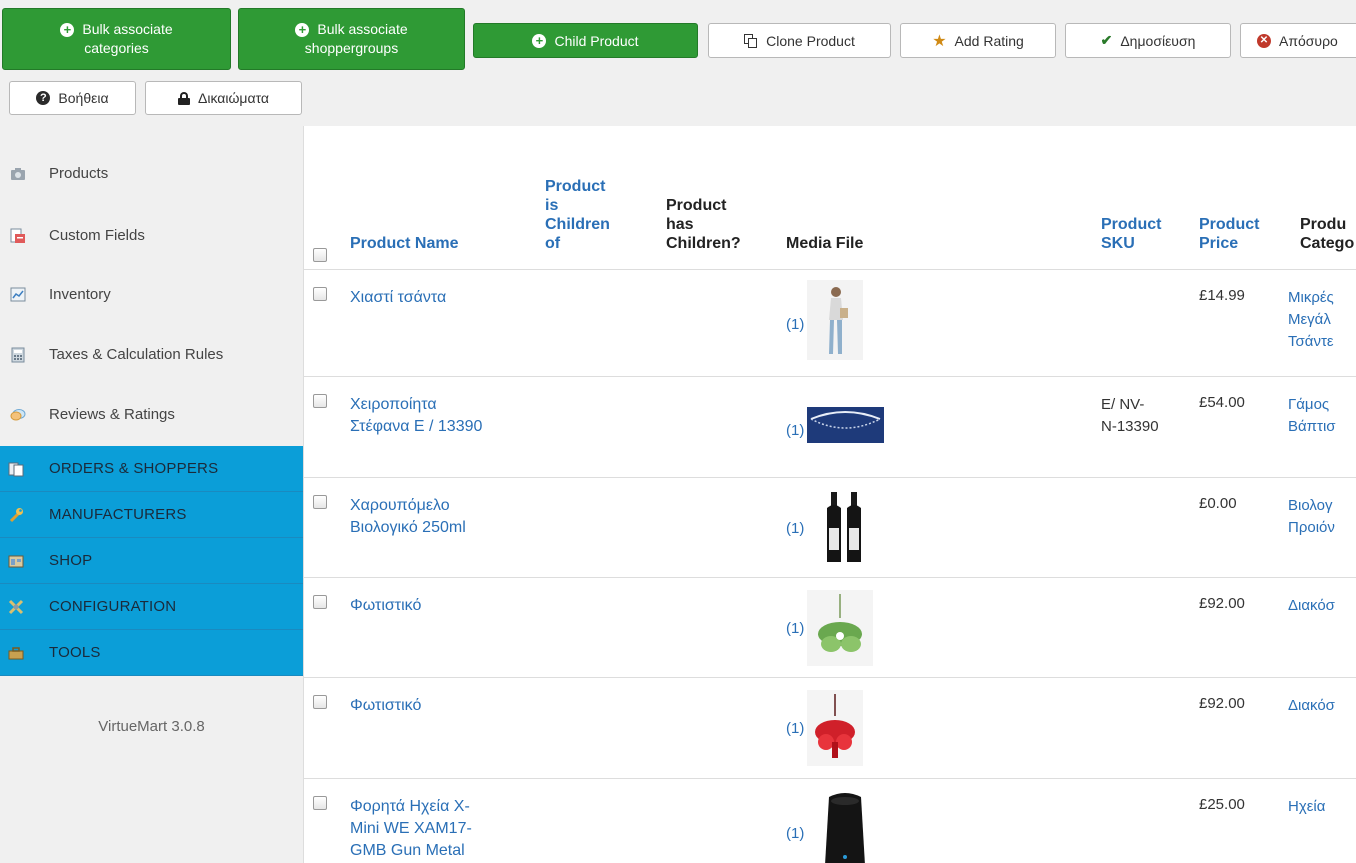 The height and width of the screenshot is (863, 1356). Describe the element at coordinates (398, 298) in the screenshot. I see `product-name-link: Χιαστί τσάντα` at that location.